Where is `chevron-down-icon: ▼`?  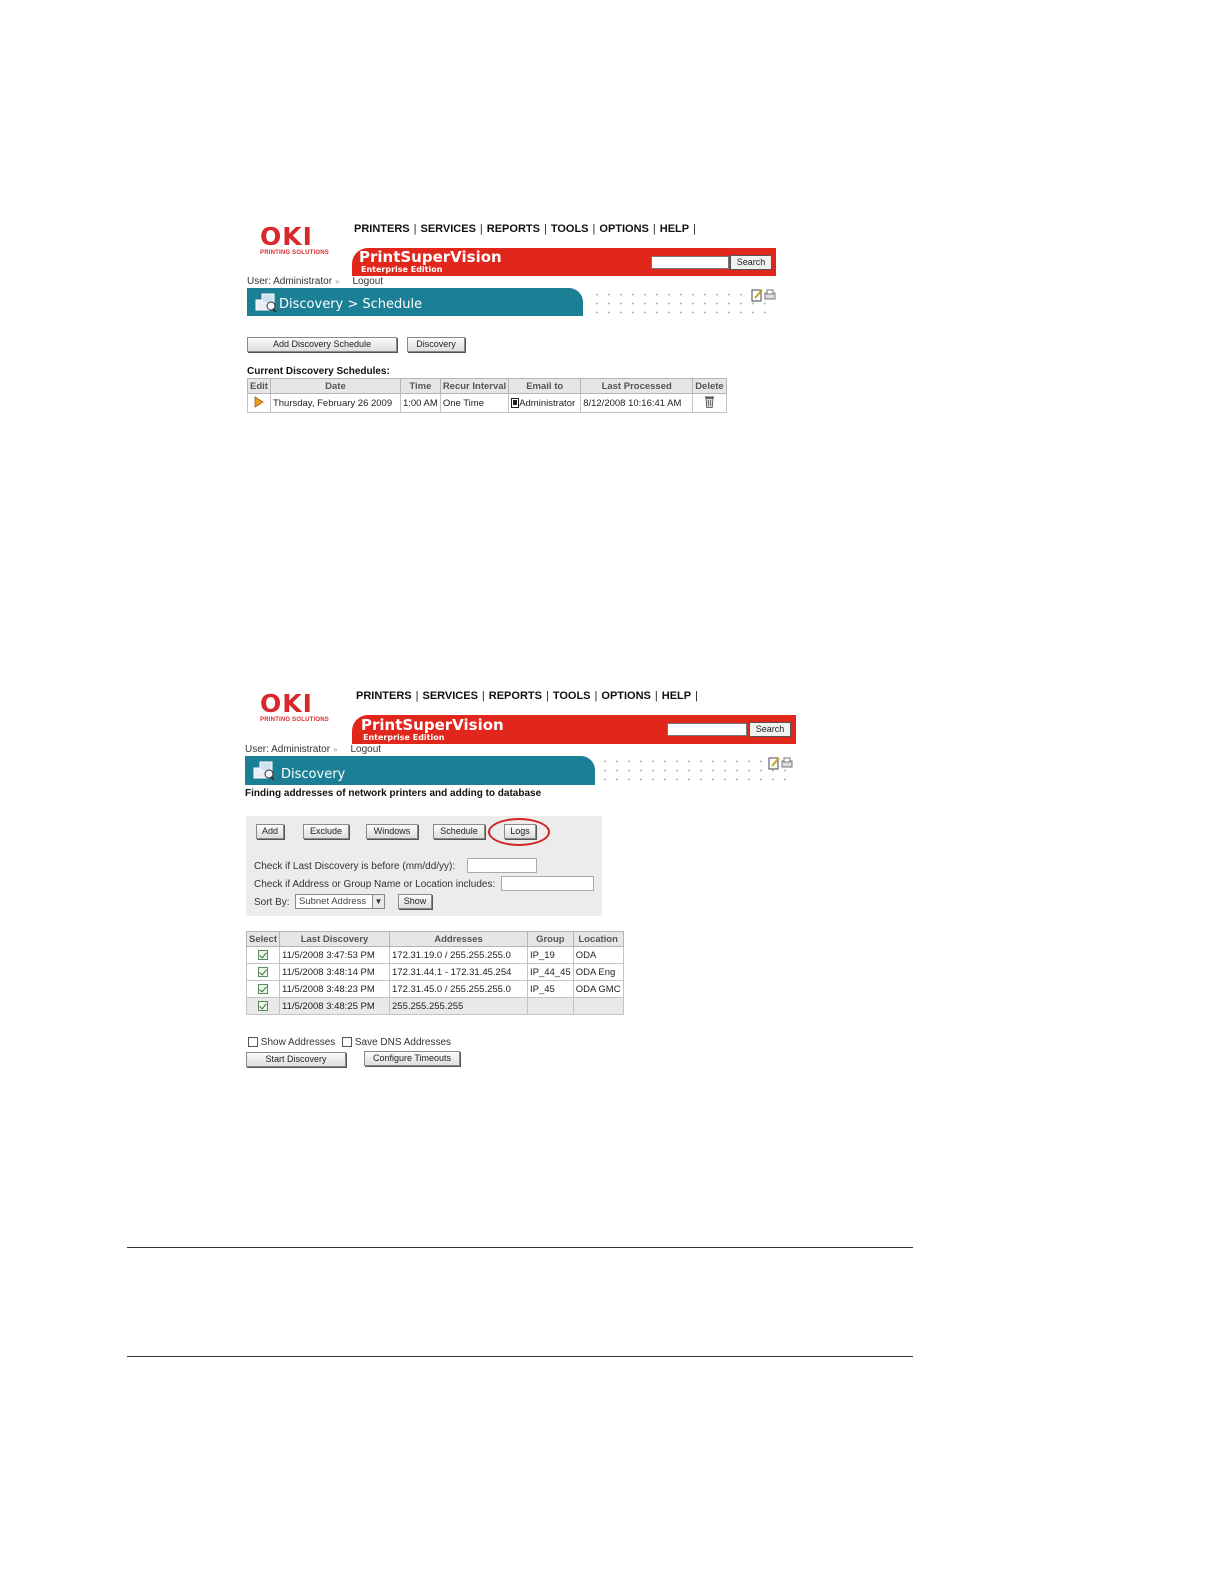 chevron-down-icon: ▼ is located at coordinates (378, 901).